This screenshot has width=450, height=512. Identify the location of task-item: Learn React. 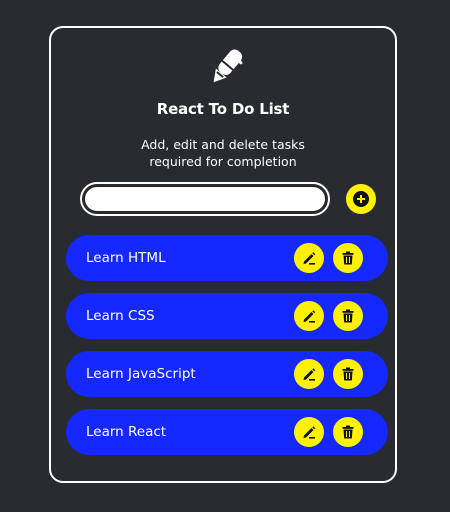
(227, 432).